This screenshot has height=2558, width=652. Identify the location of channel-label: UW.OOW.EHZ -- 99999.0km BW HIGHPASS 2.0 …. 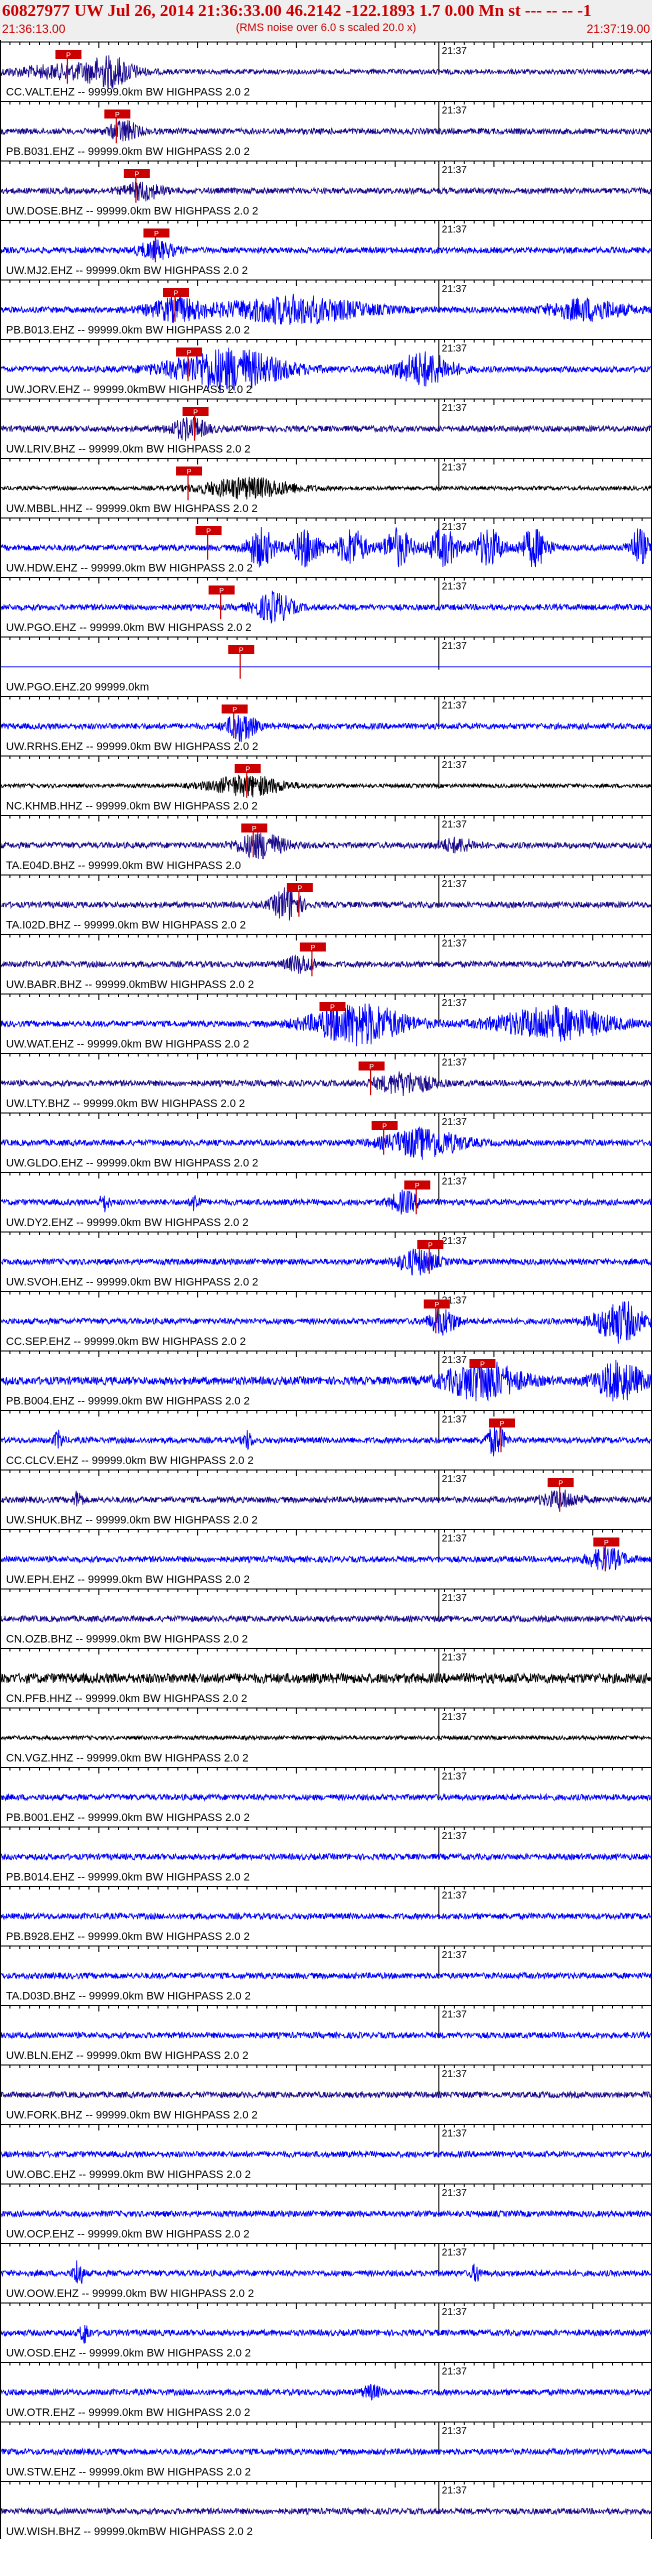
(130, 2294).